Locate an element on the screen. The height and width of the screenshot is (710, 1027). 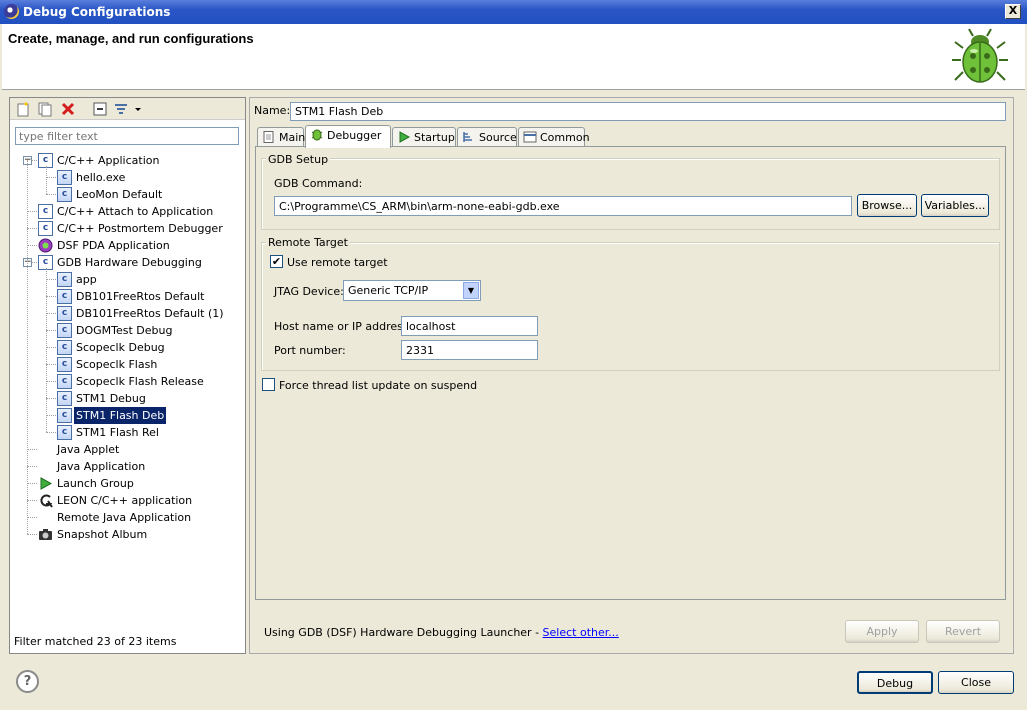
tree-item: c LeoMon Default is located at coordinates (125, 194).